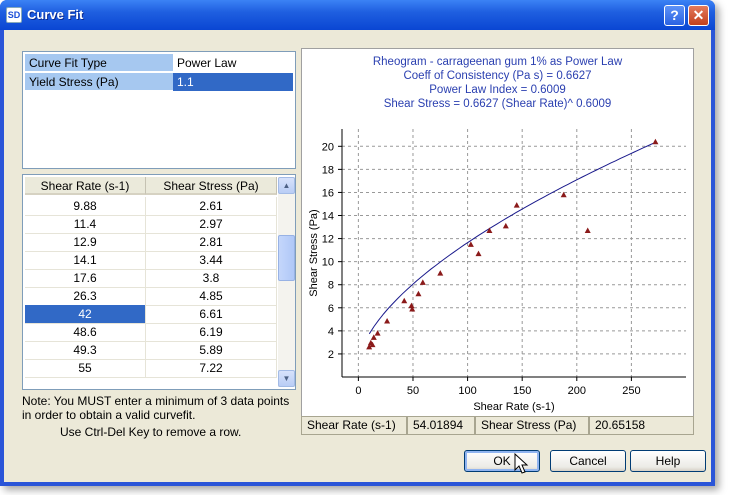 The image size is (729, 495). Describe the element at coordinates (85, 224) in the screenshot. I see `shear-rate-cell: 11.4` at that location.